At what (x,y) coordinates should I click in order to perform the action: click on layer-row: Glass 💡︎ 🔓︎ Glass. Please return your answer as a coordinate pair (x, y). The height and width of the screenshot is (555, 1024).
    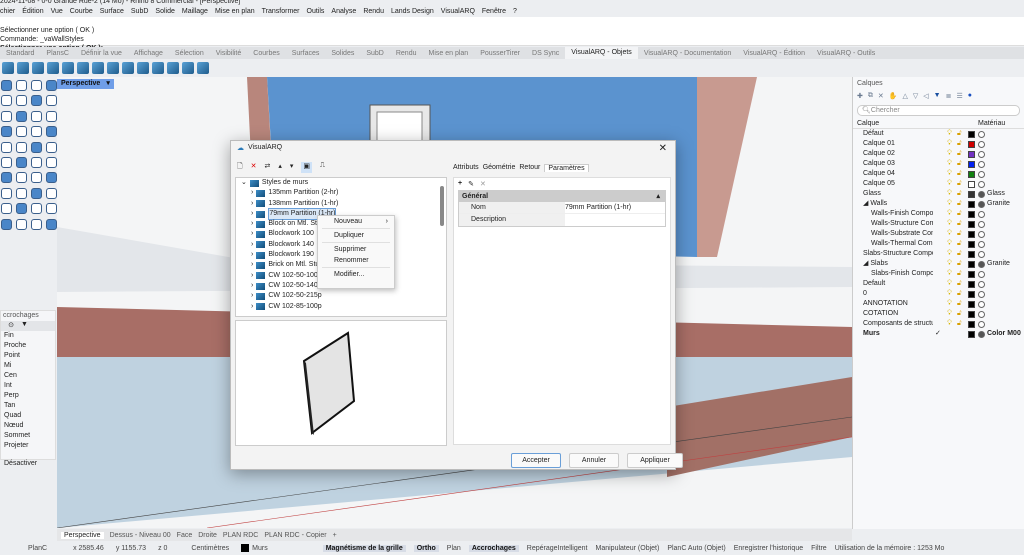
    Looking at the image, I should click on (938, 194).